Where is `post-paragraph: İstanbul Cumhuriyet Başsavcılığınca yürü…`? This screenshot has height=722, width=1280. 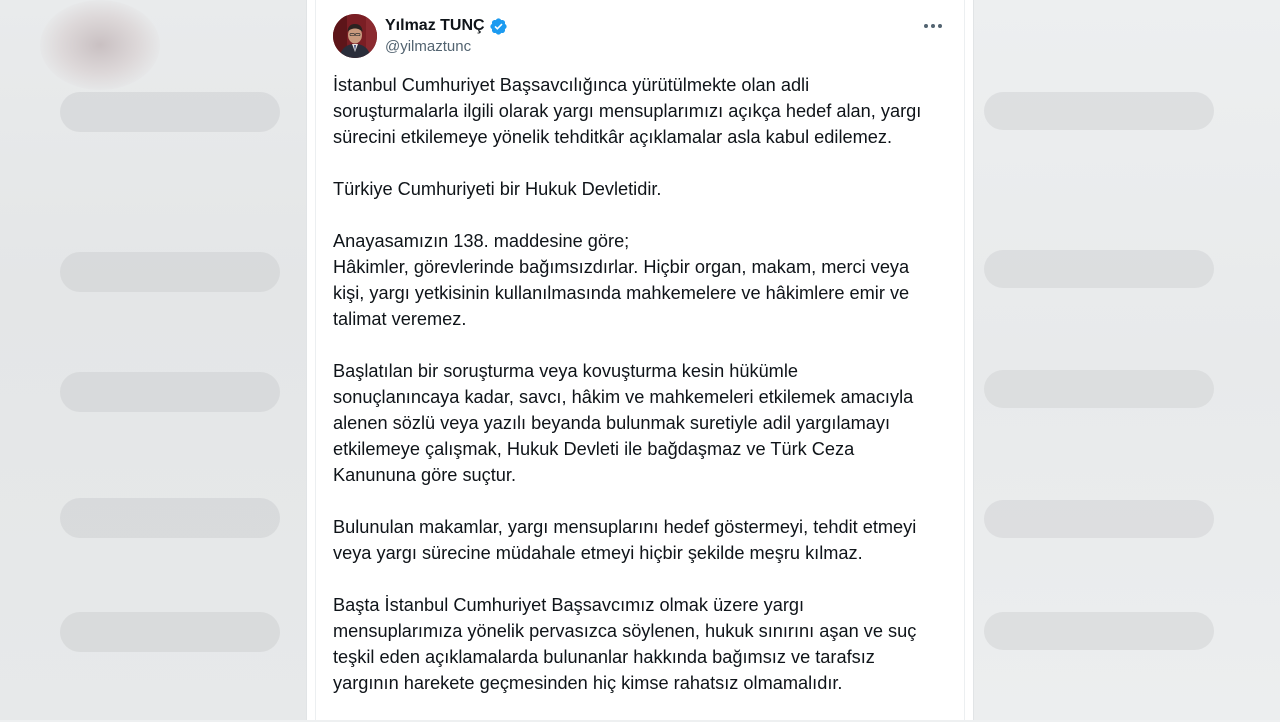
post-paragraph: İstanbul Cumhuriyet Başsavcılığınca yürü… is located at coordinates (627, 111).